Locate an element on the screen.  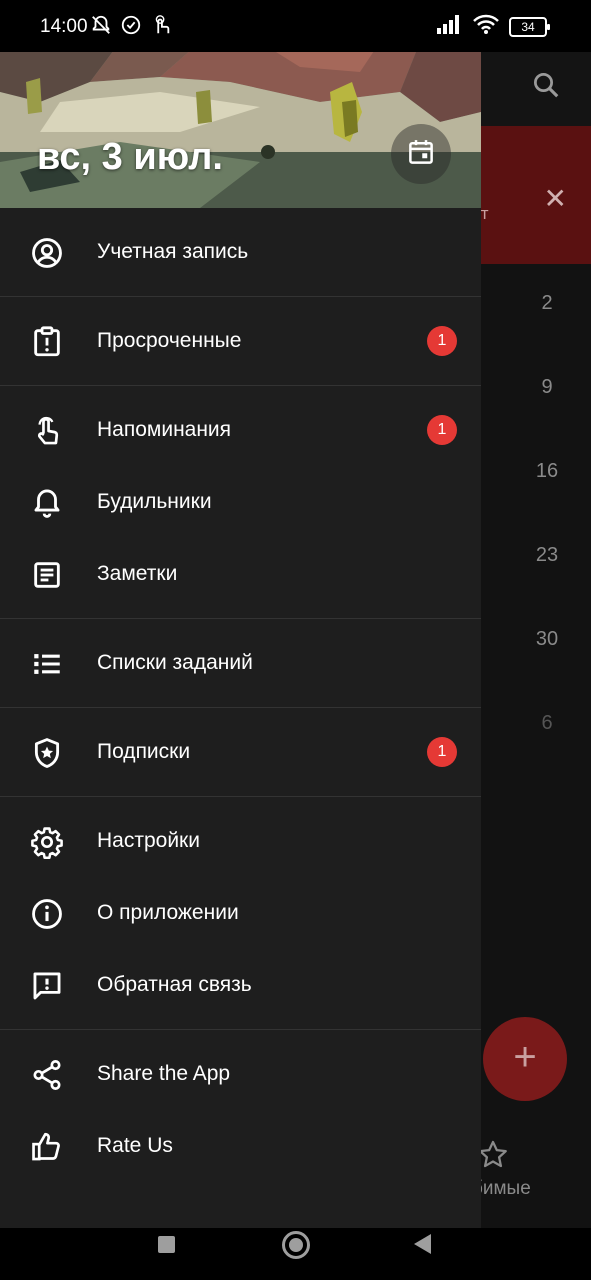
check-circle-icon is located at coordinates (131, 25).